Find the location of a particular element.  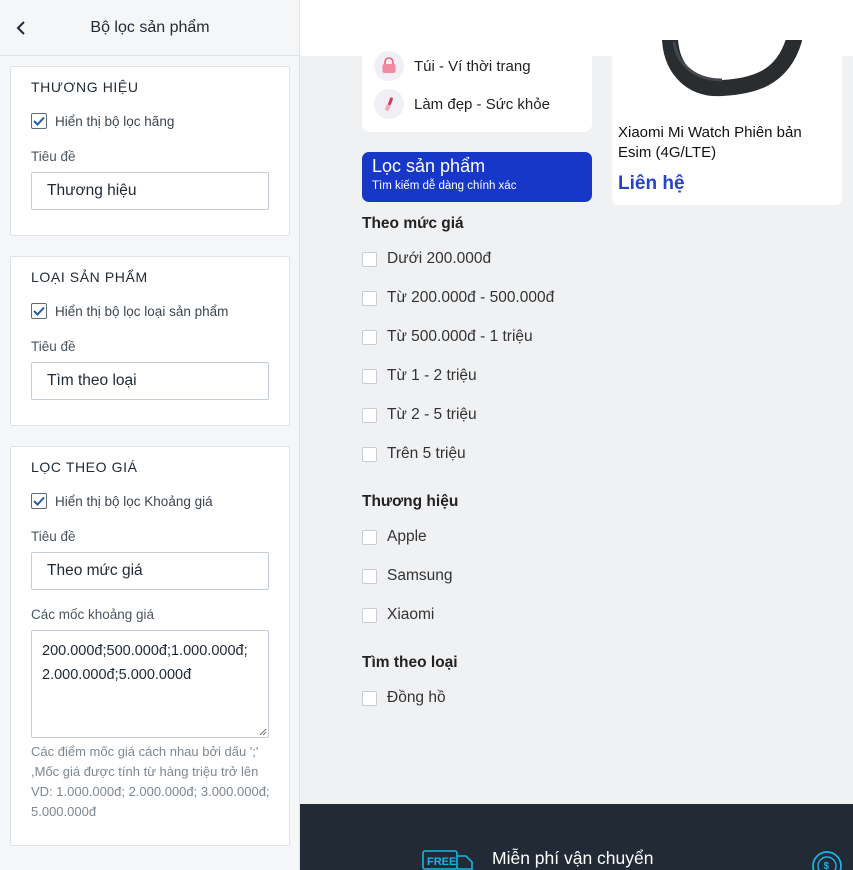

type-title-input: Tìm theo loại is located at coordinates (150, 381).